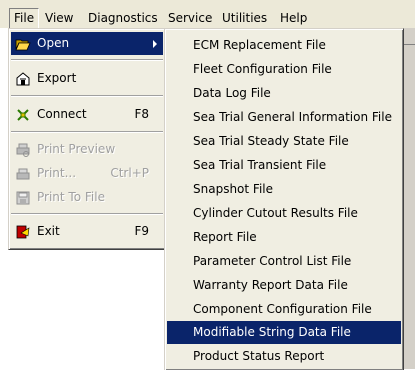  What do you see at coordinates (48, 231) in the screenshot?
I see `file-menu-item-label: Exit` at bounding box center [48, 231].